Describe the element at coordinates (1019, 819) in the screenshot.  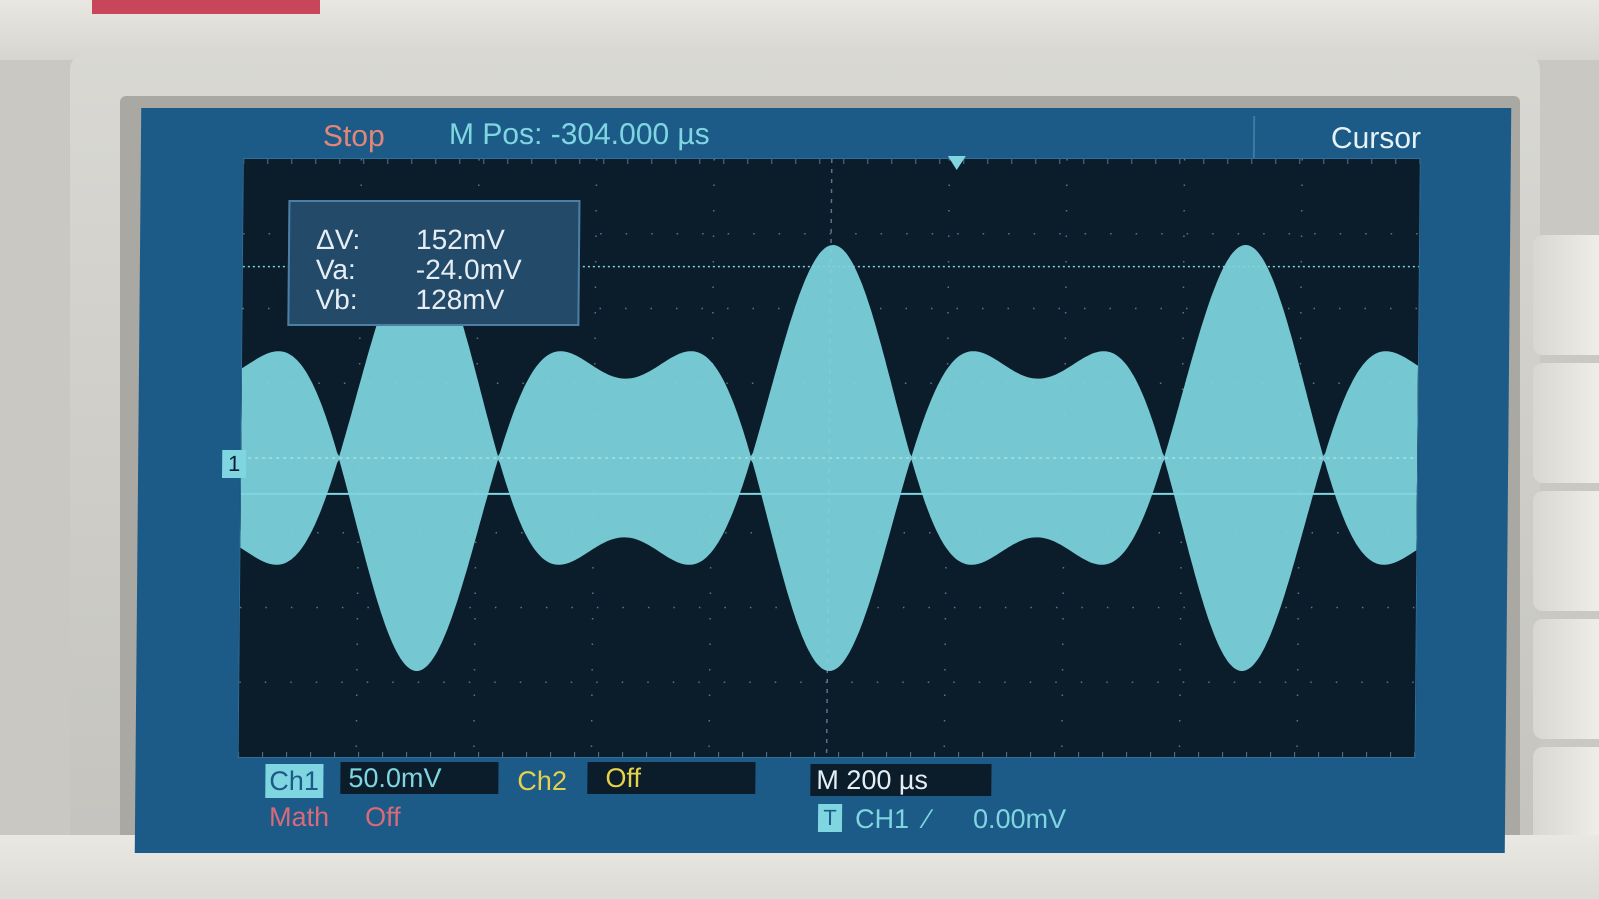
I see `trigger-level: 0.00mV` at that location.